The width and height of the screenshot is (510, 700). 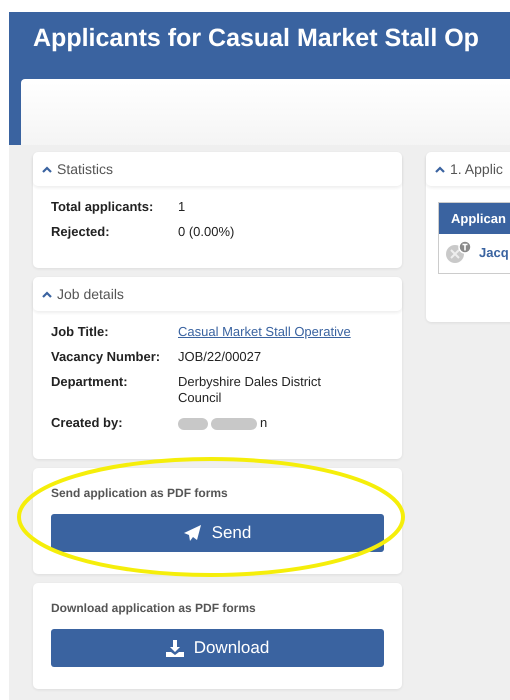 What do you see at coordinates (87, 423) in the screenshot?
I see `field-label: Created by:` at bounding box center [87, 423].